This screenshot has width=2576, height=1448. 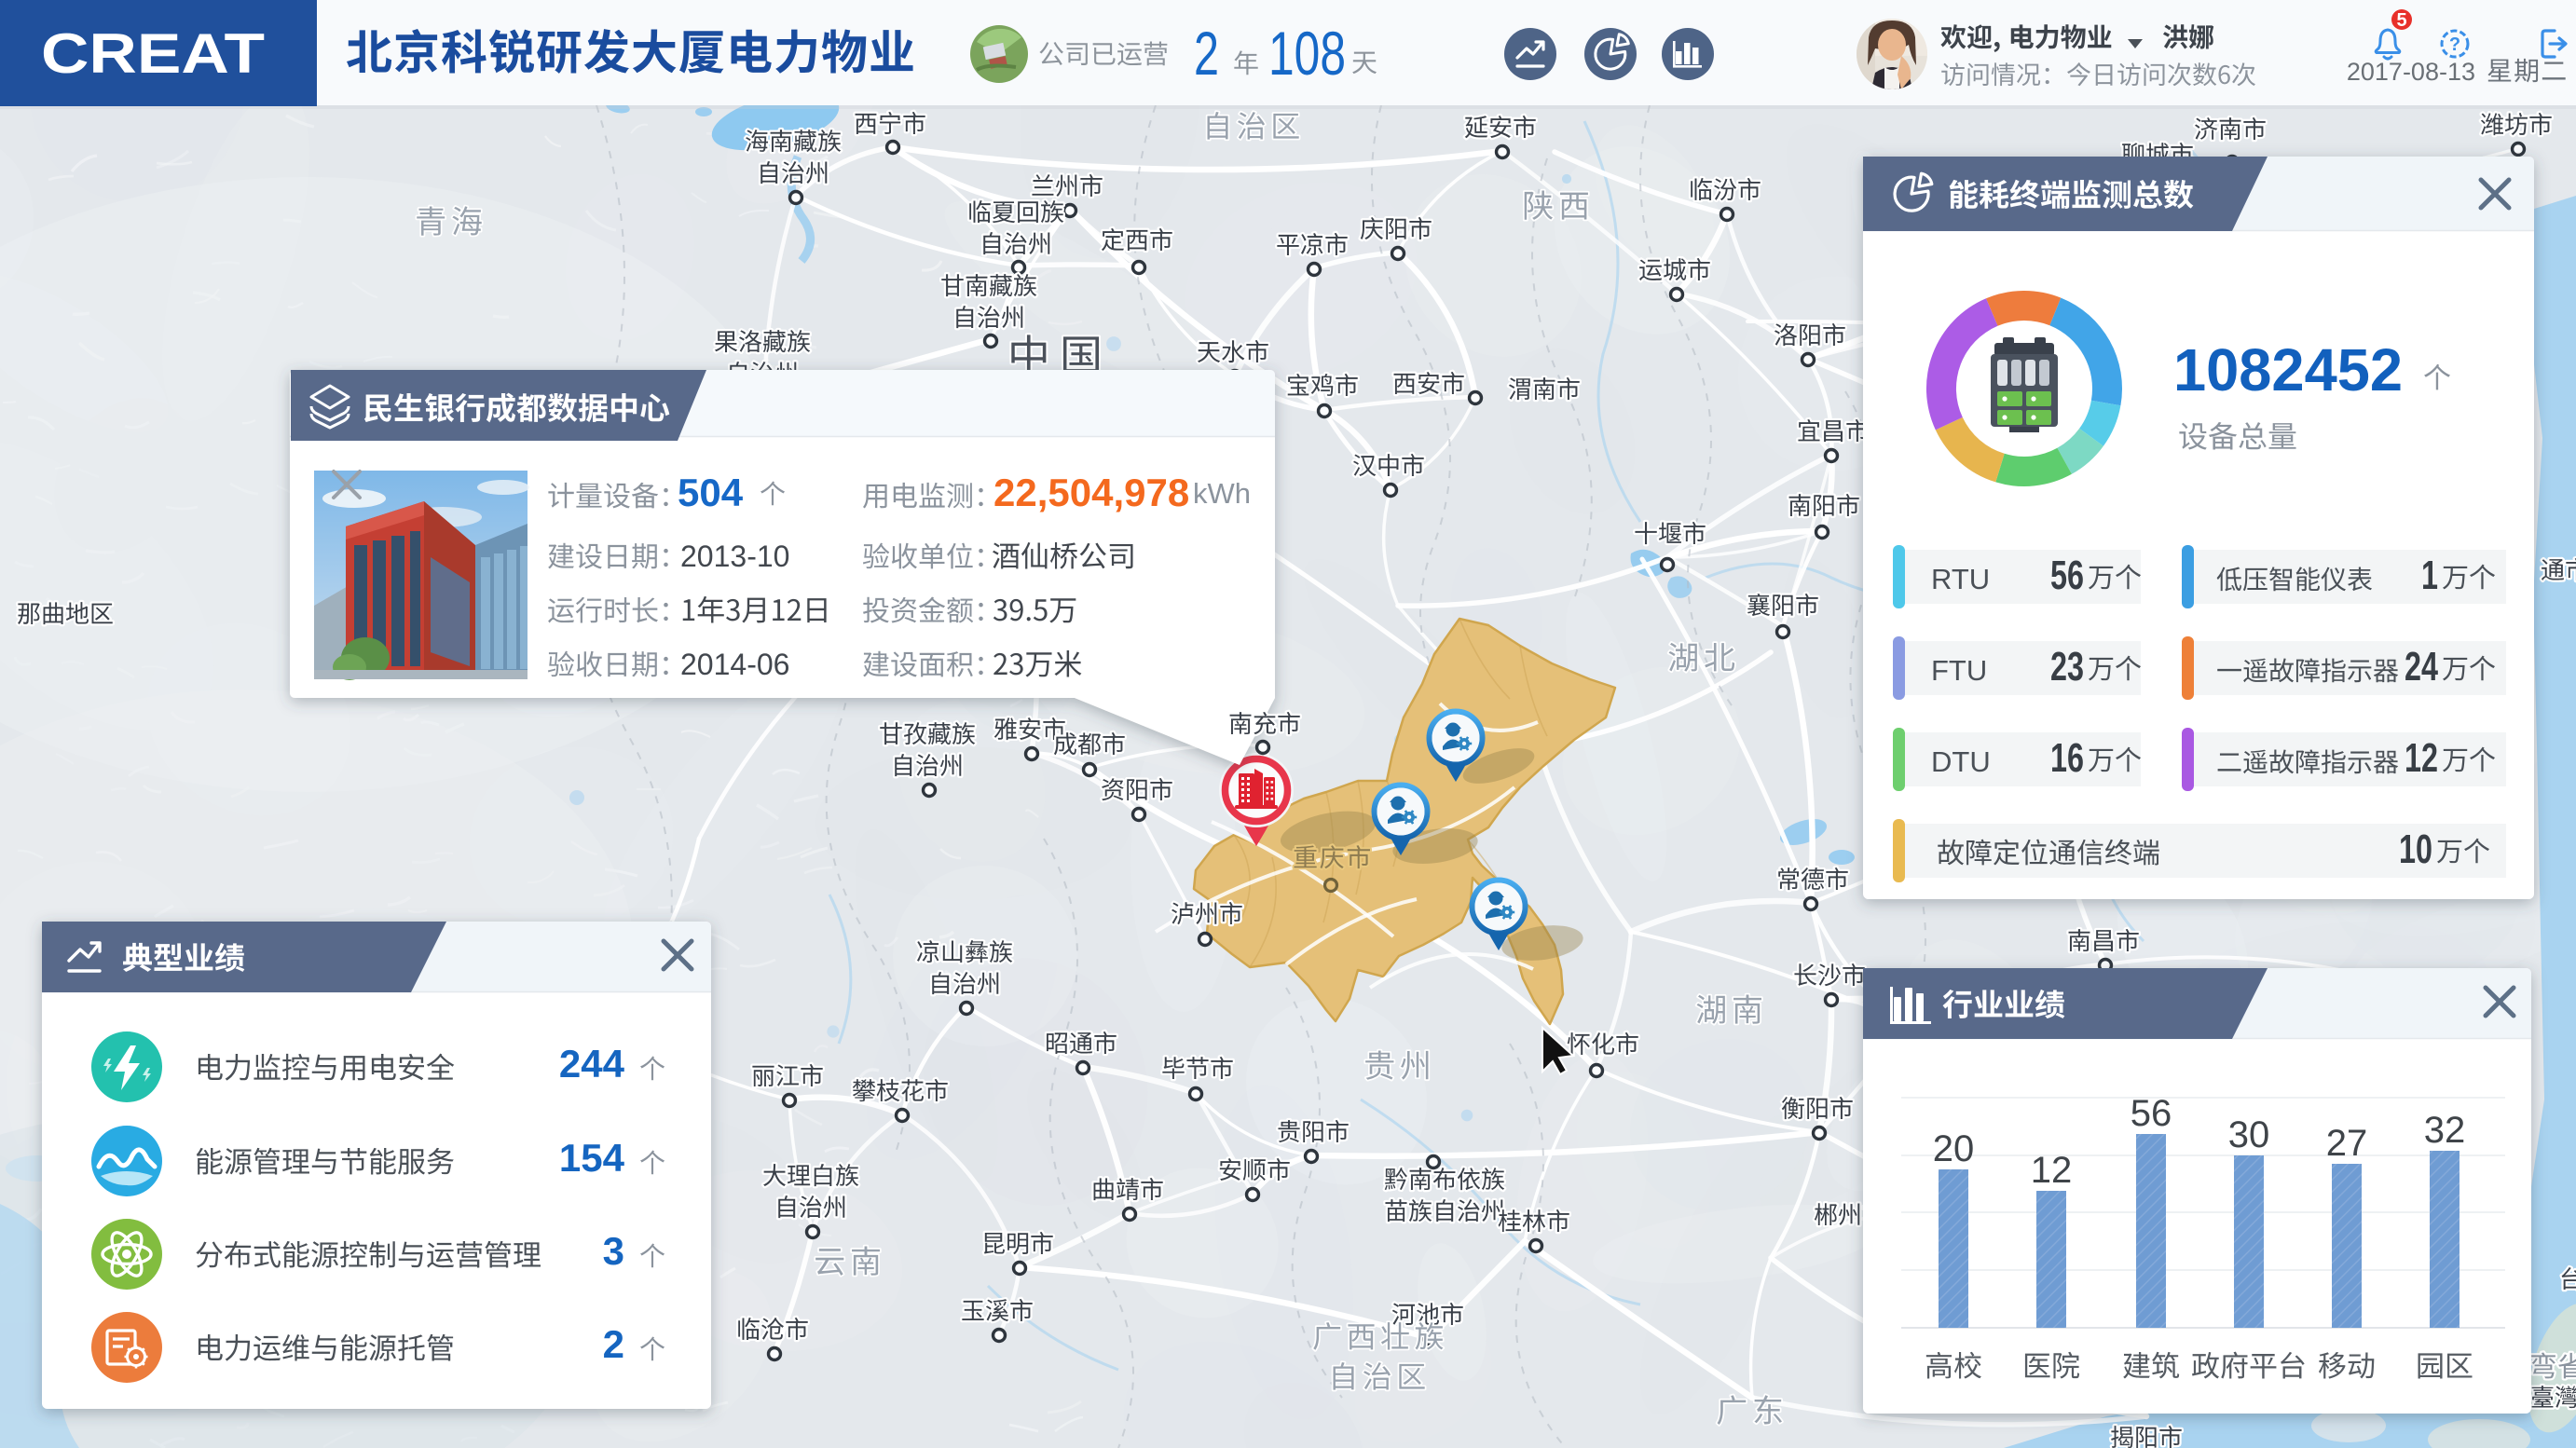 What do you see at coordinates (2249, 1134) in the screenshot?
I see `svg-text: 30` at bounding box center [2249, 1134].